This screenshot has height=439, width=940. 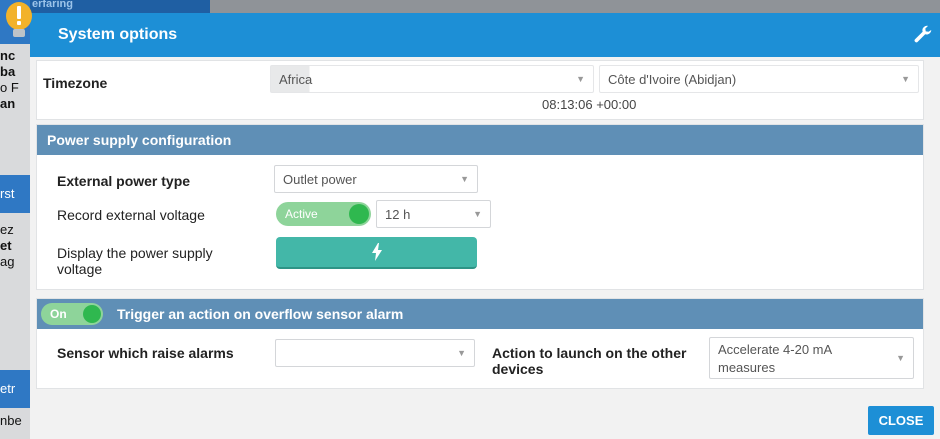 What do you see at coordinates (323, 214) in the screenshot?
I see `record-voltage-toggle: Active` at bounding box center [323, 214].